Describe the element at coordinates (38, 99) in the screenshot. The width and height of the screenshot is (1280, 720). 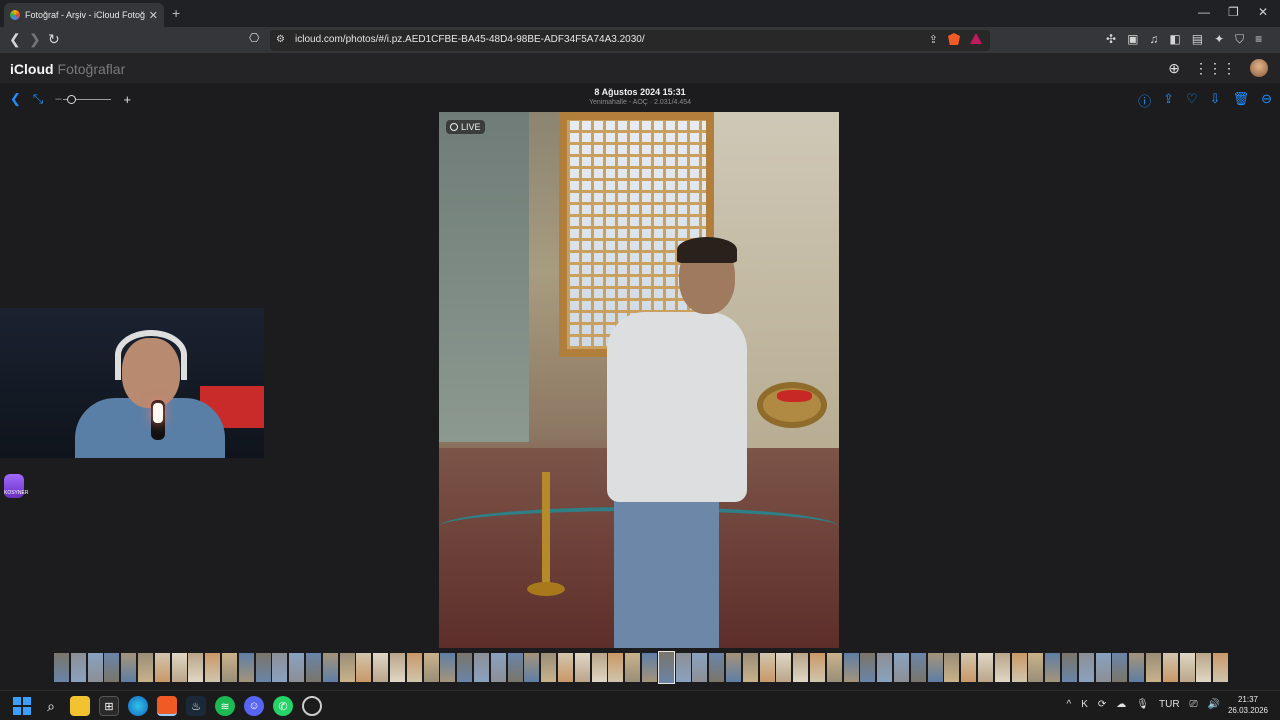
I see `fit-expand-icon: ⤡` at that location.